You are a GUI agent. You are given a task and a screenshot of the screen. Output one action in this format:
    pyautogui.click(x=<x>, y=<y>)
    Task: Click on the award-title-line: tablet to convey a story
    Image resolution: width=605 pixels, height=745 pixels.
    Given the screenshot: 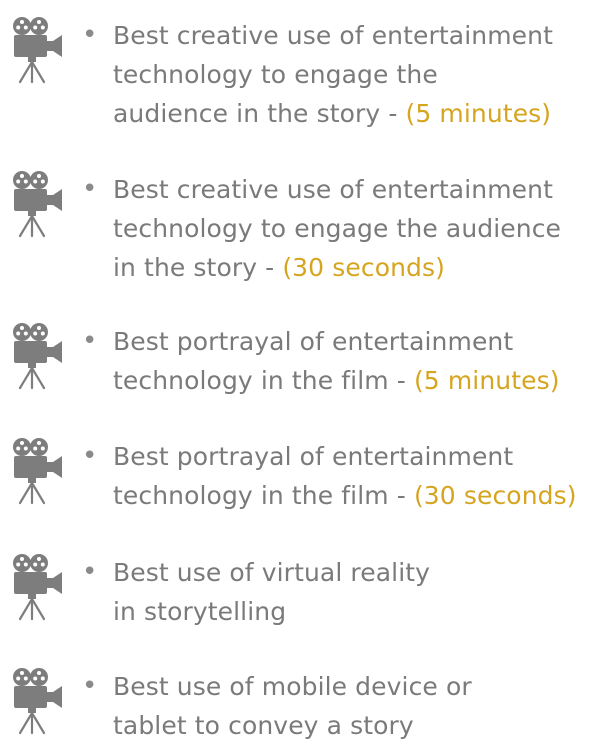 What is the action you would take?
    pyautogui.click(x=263, y=725)
    